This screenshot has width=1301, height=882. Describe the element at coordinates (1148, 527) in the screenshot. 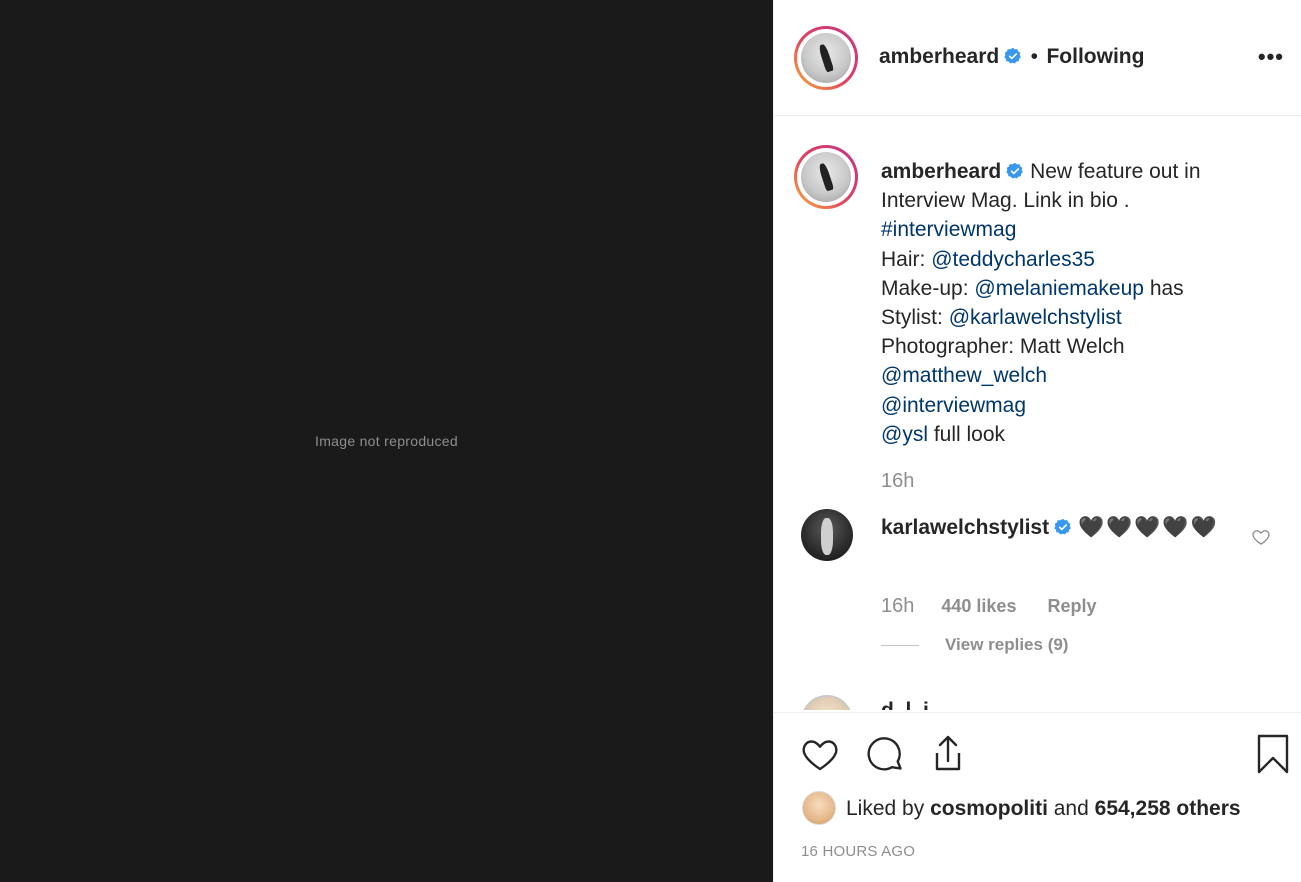

I see `comment-text: 🖤🖤🖤🖤🖤` at that location.